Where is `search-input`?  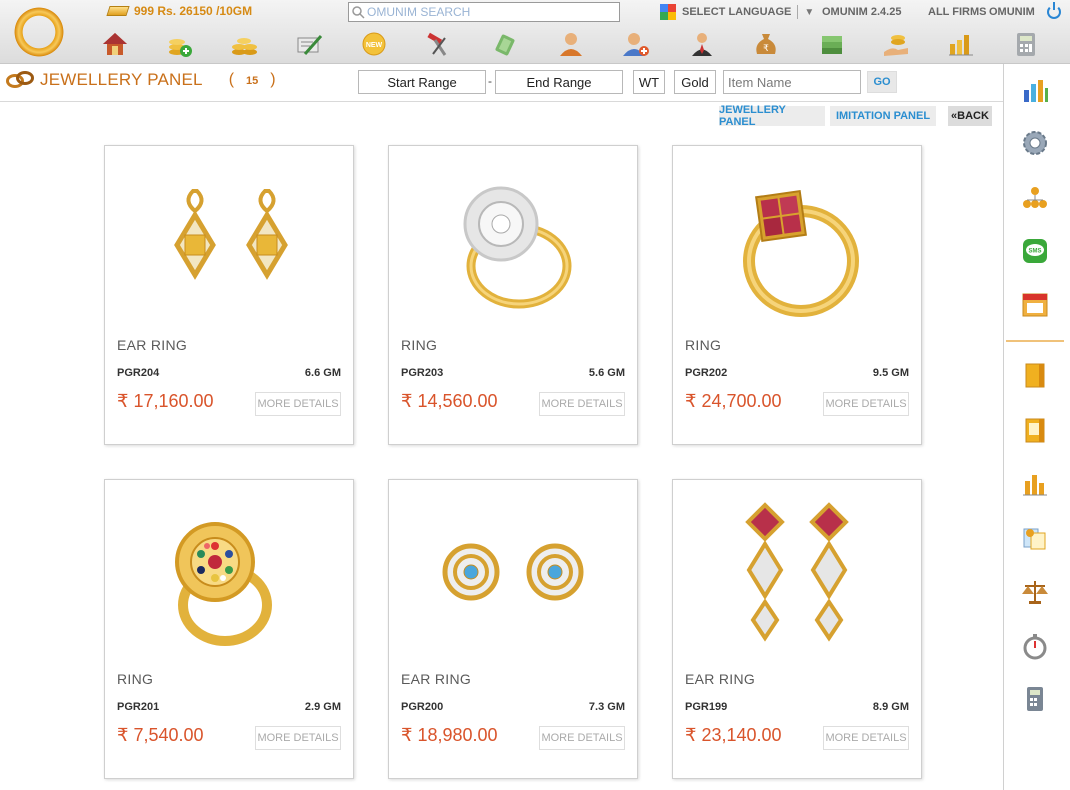 search-input is located at coordinates (491, 12).